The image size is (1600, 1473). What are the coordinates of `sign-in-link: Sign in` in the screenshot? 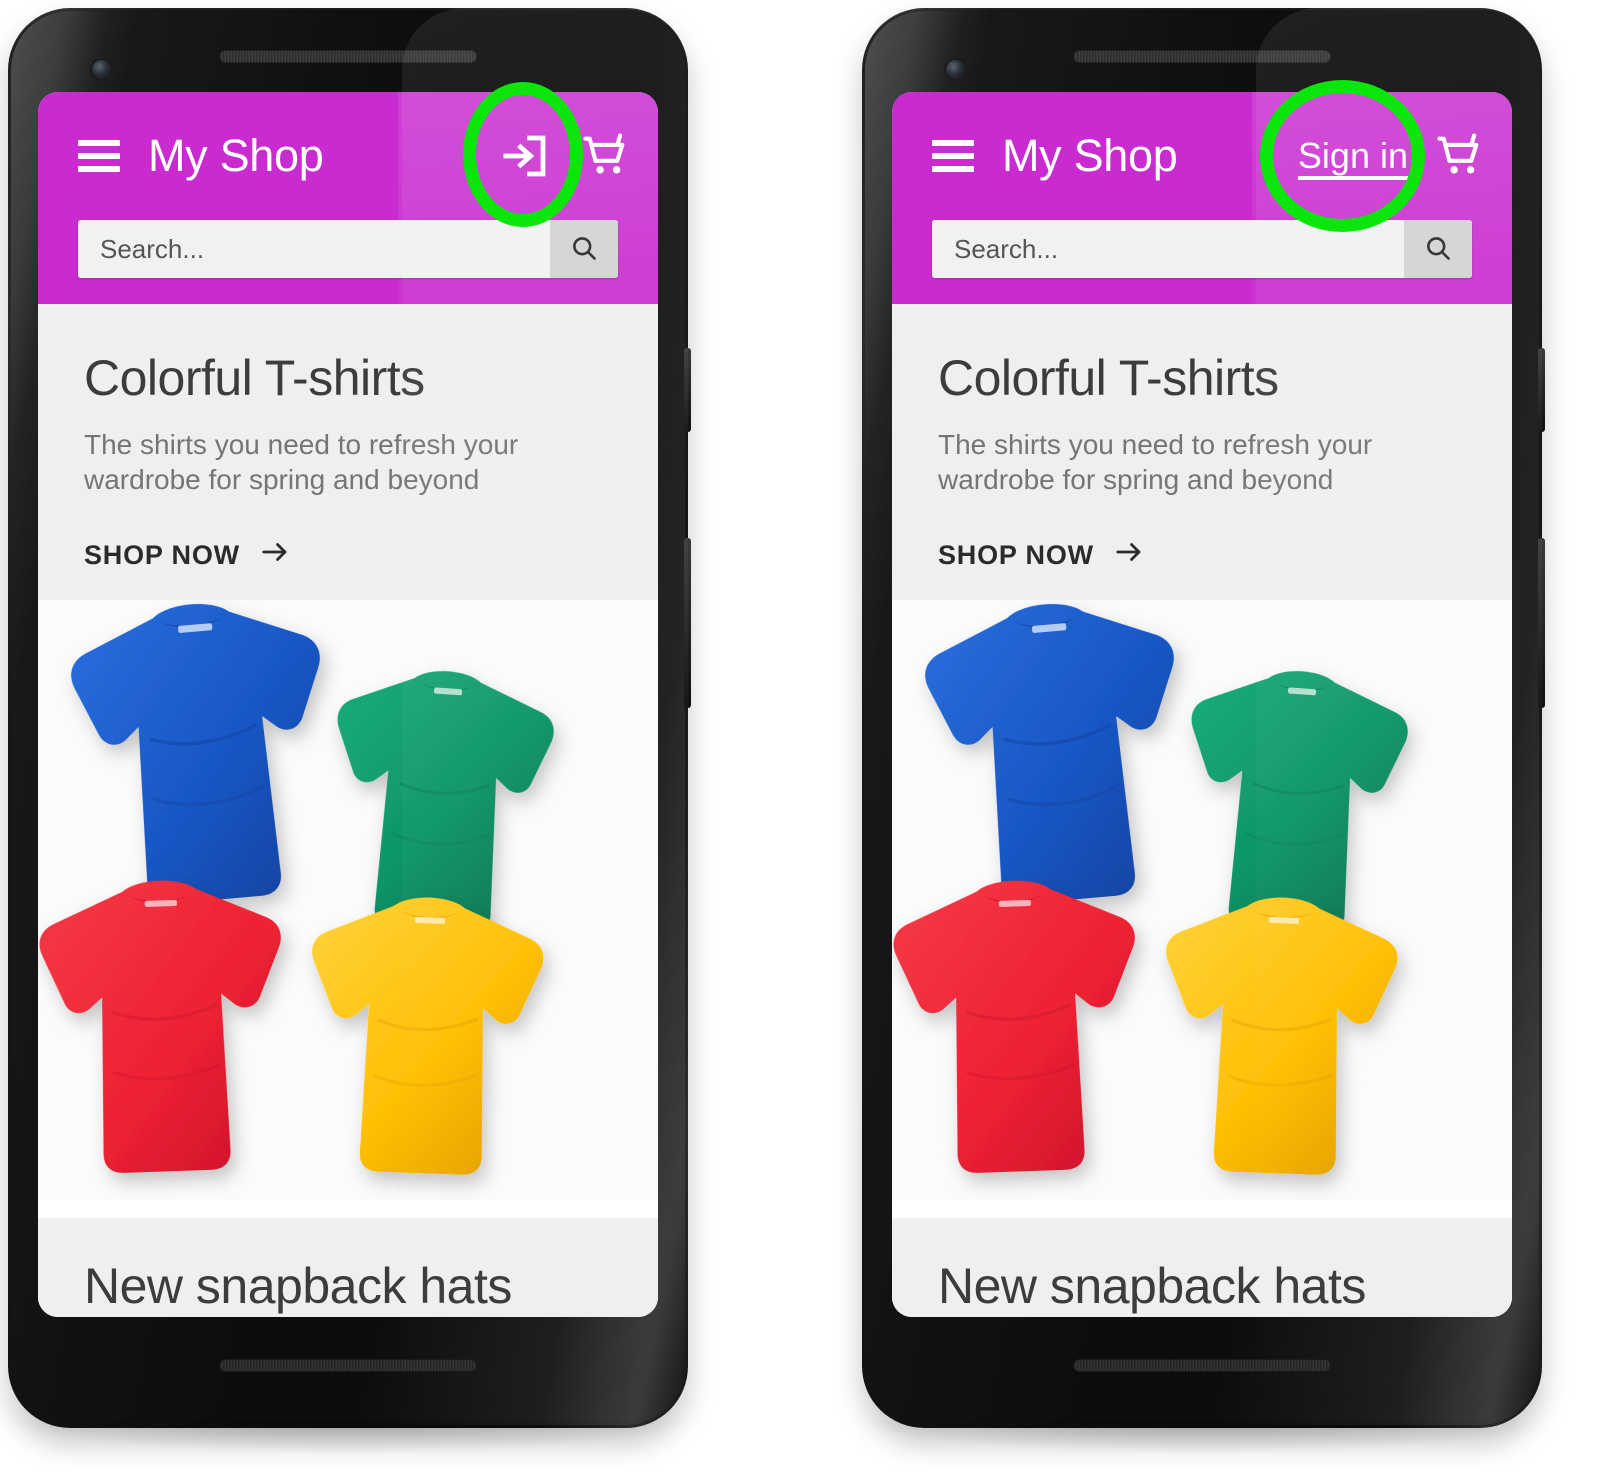 It's located at (1353, 156).